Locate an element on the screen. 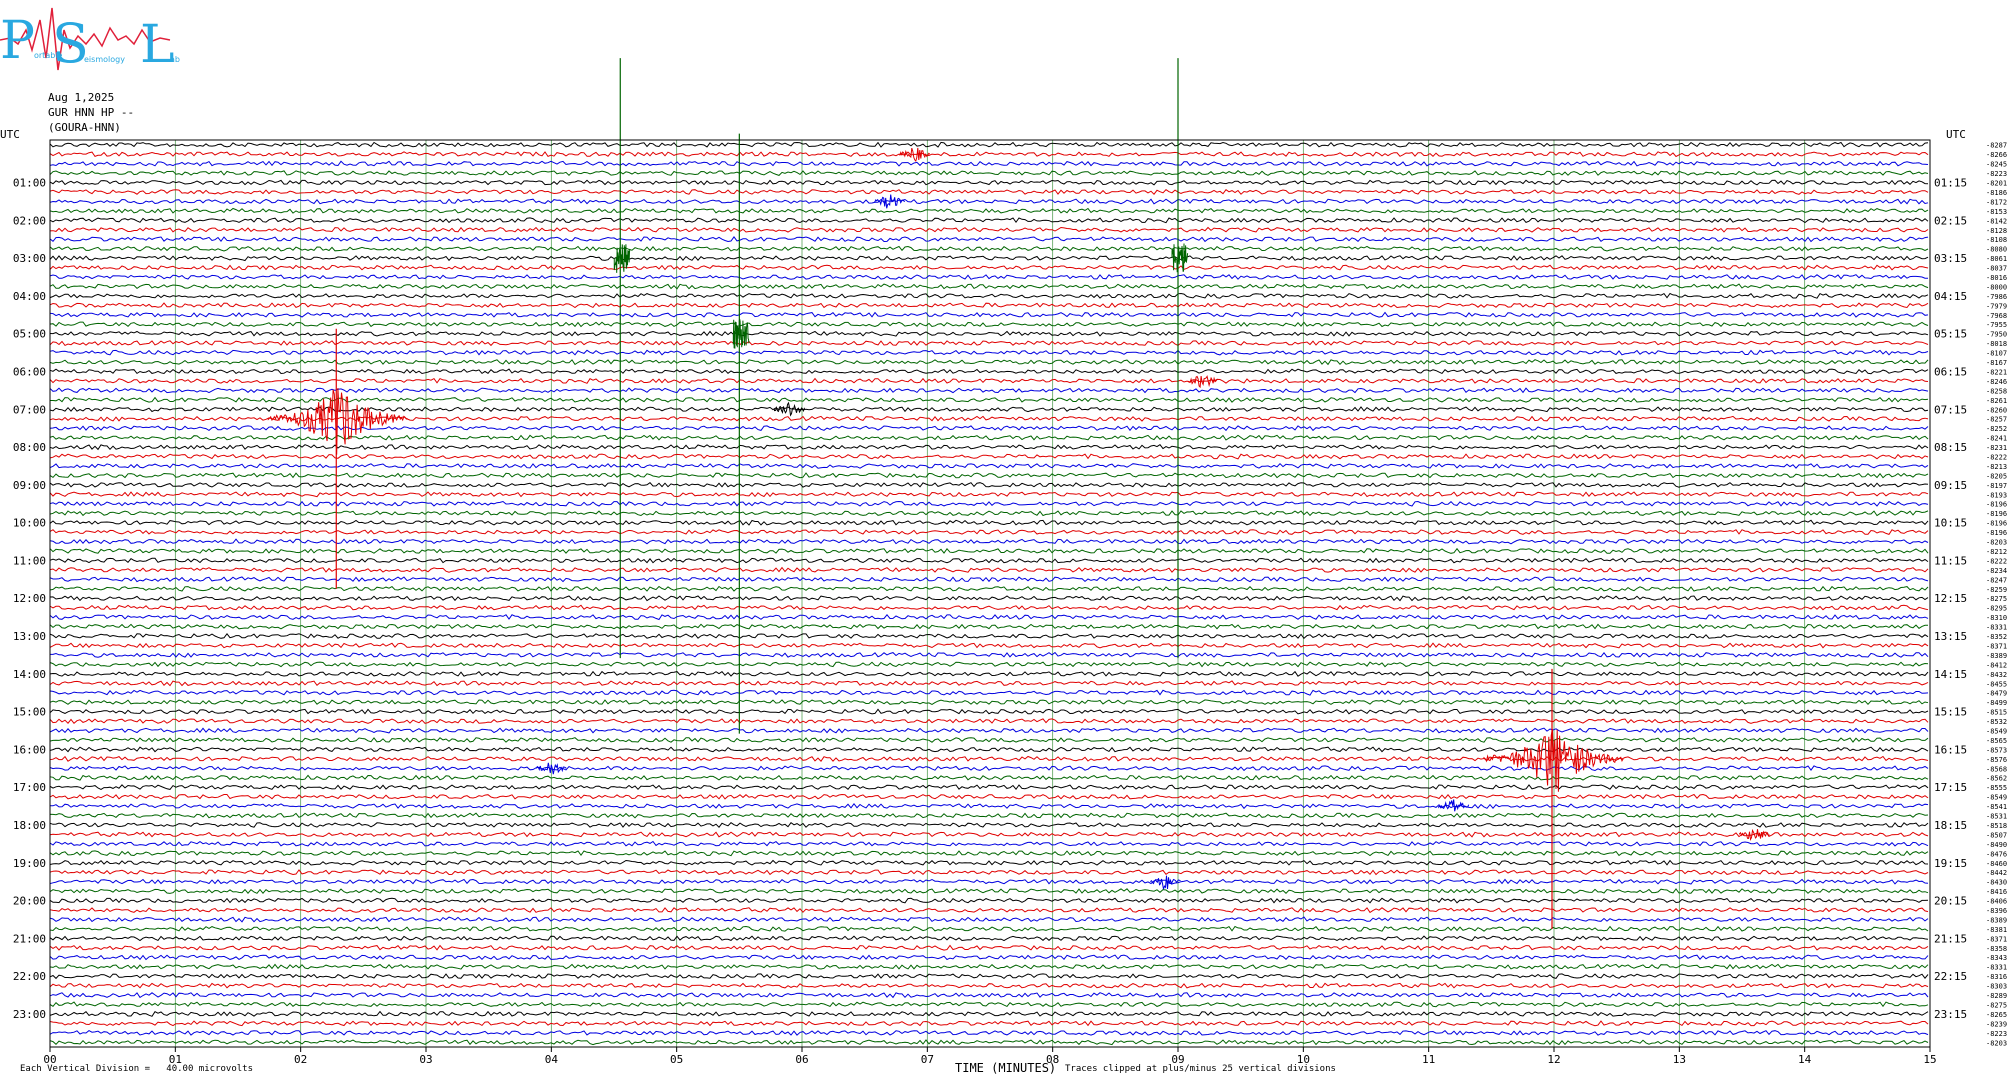  trace-offset-label-36: -8197 is located at coordinates (1996, 486).